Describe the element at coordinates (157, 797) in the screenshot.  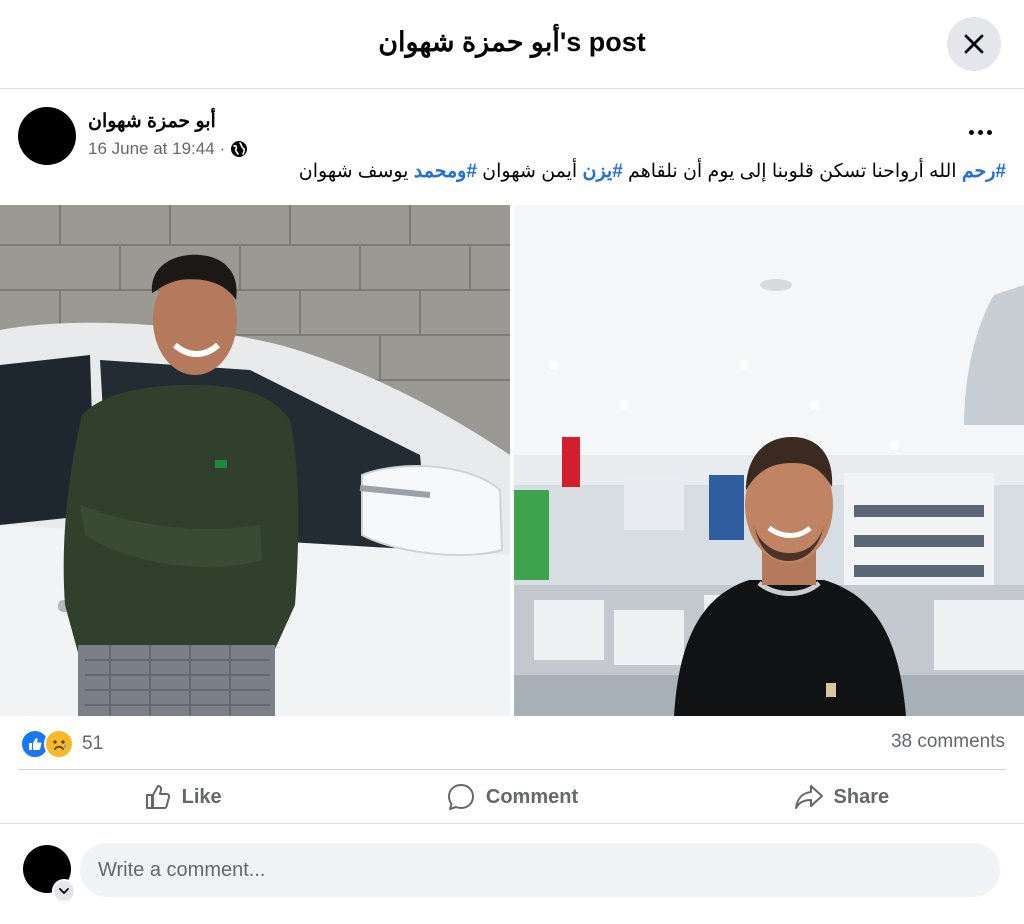
I see `thumbs-up-icon` at that location.